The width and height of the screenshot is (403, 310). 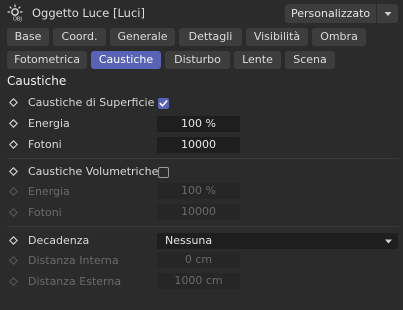 What do you see at coordinates (376, 13) in the screenshot?
I see `preset-divider` at bounding box center [376, 13].